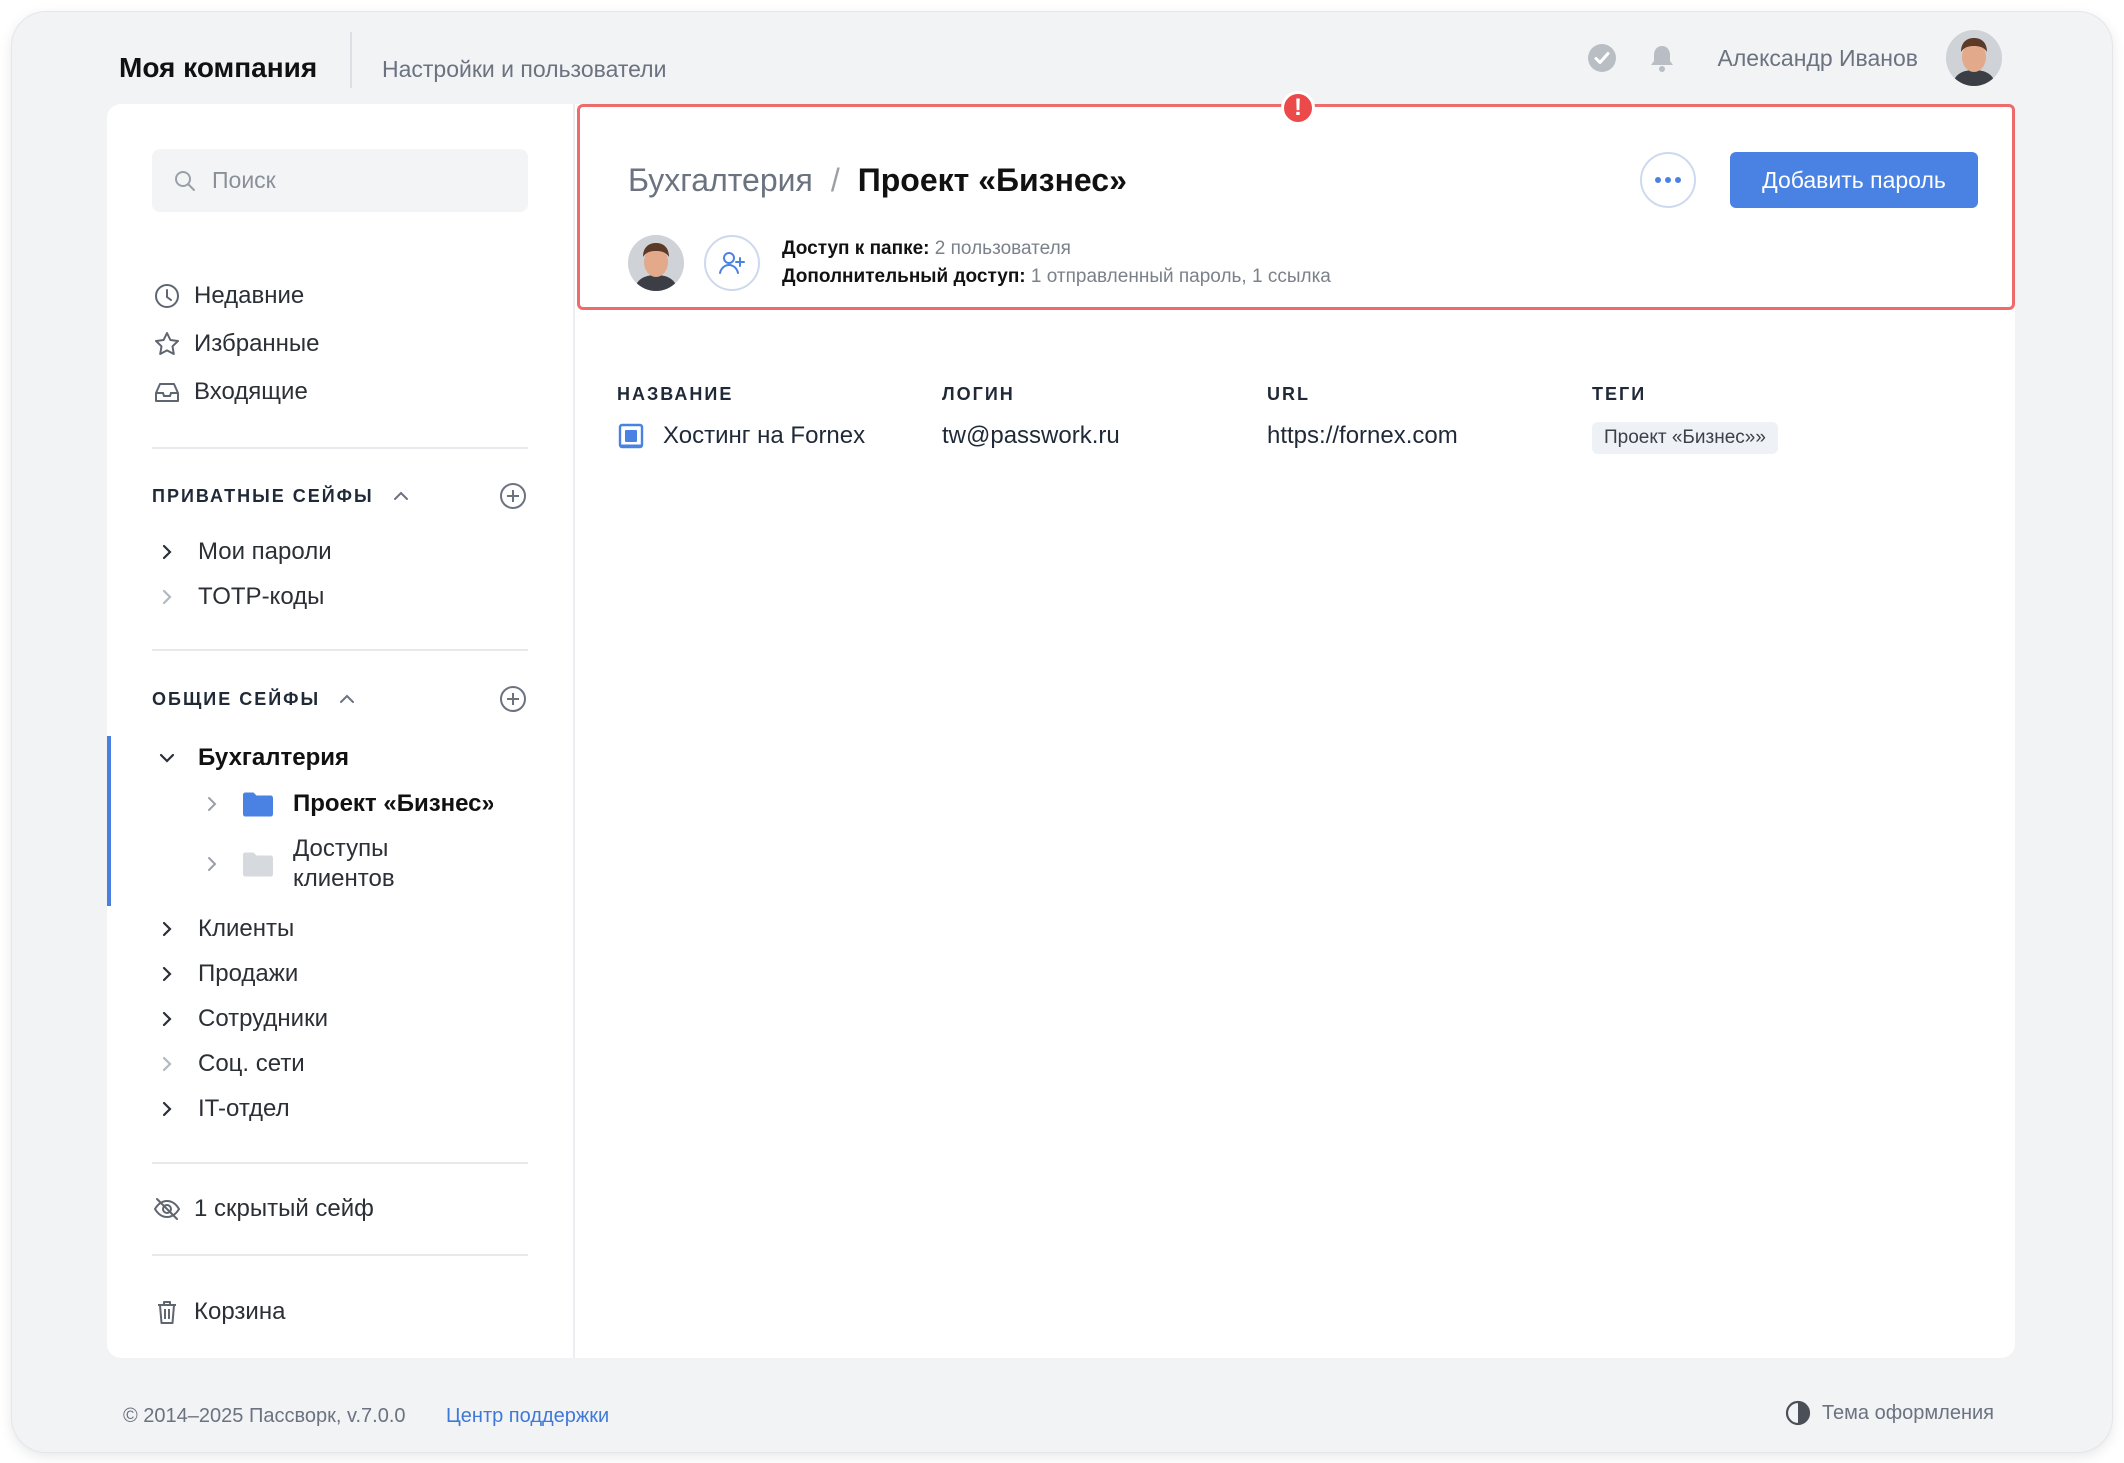 Image resolution: width=2124 pixels, height=1463 pixels. Describe the element at coordinates (1619, 394) in the screenshot. I see `column-header-tags: ТЕГИ` at that location.